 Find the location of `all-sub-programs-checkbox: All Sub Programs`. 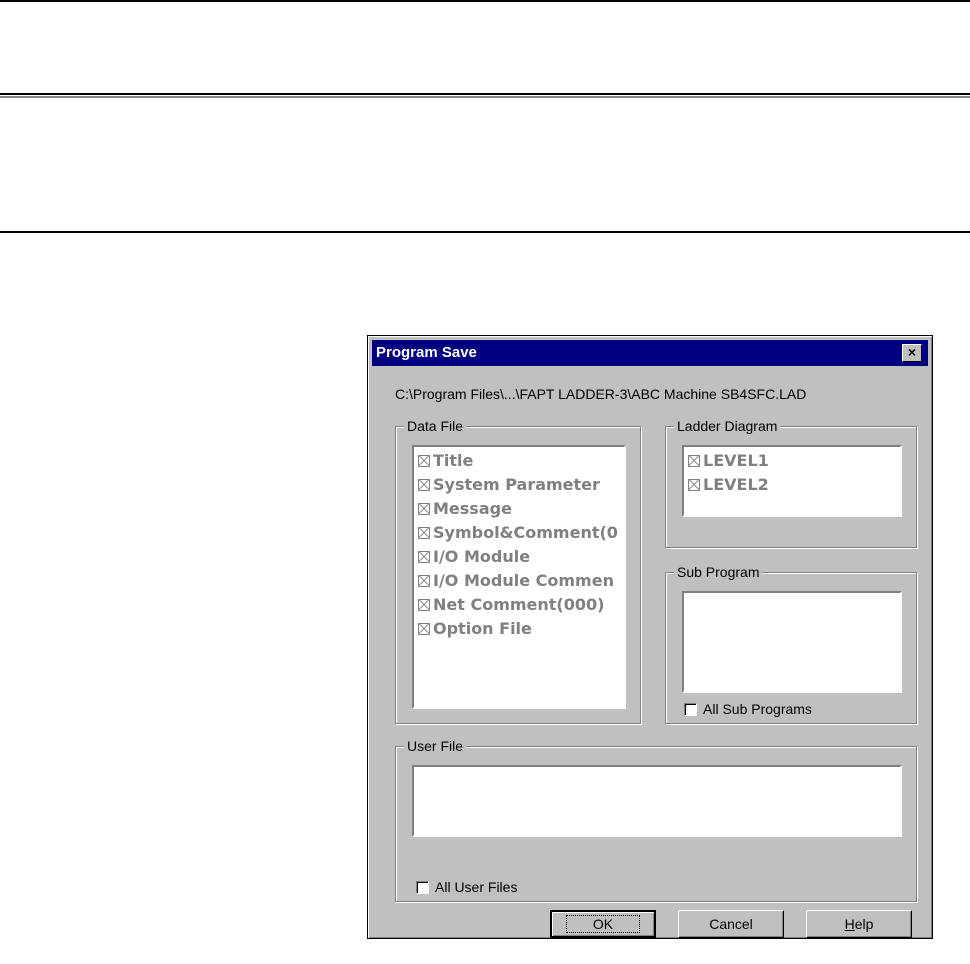

all-sub-programs-checkbox: All Sub Programs is located at coordinates (748, 709).